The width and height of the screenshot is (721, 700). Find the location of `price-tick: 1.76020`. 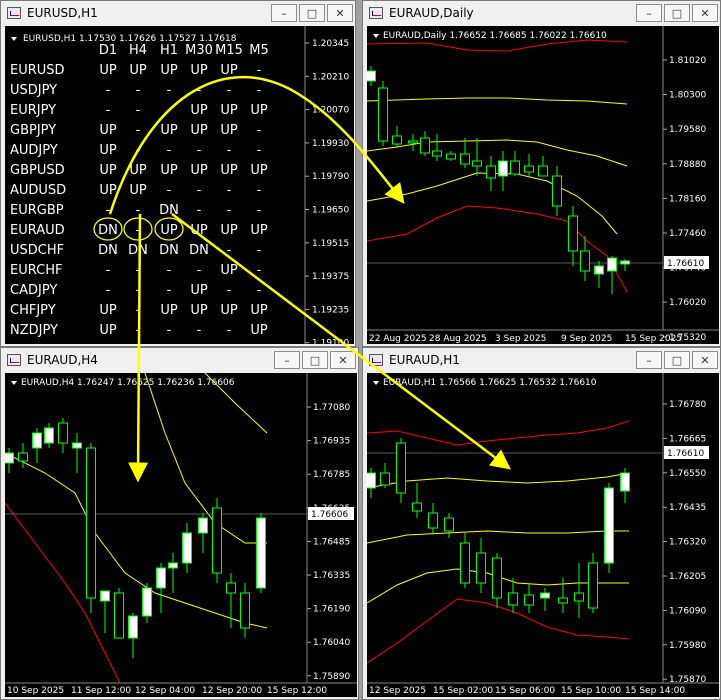

price-tick: 1.76020 is located at coordinates (687, 303).